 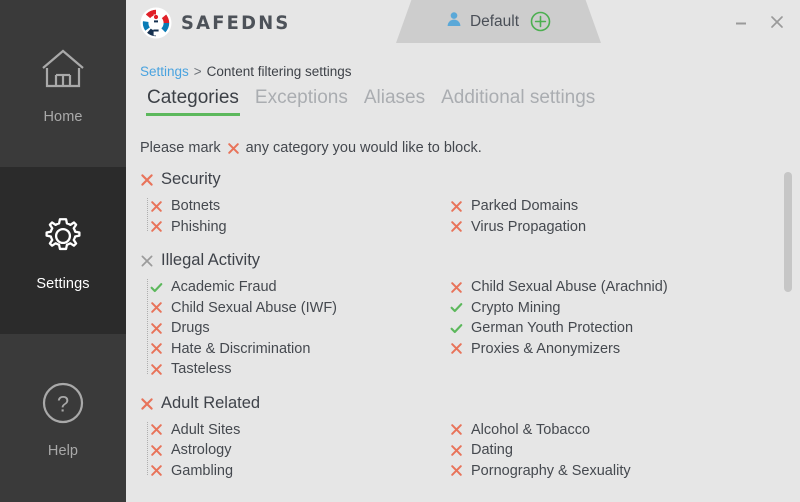 I want to click on sidebar-item-help: ? Help, so click(x=63, y=417).